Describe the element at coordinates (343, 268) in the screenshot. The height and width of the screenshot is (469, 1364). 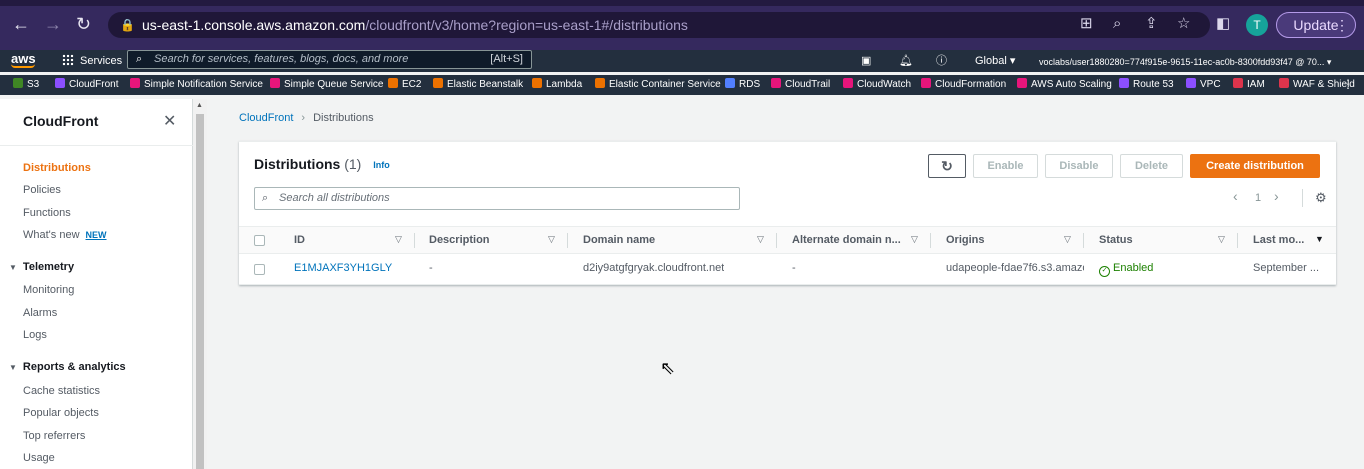
I see `distribution-id-link: E1MJAXF3YH1GLY` at that location.